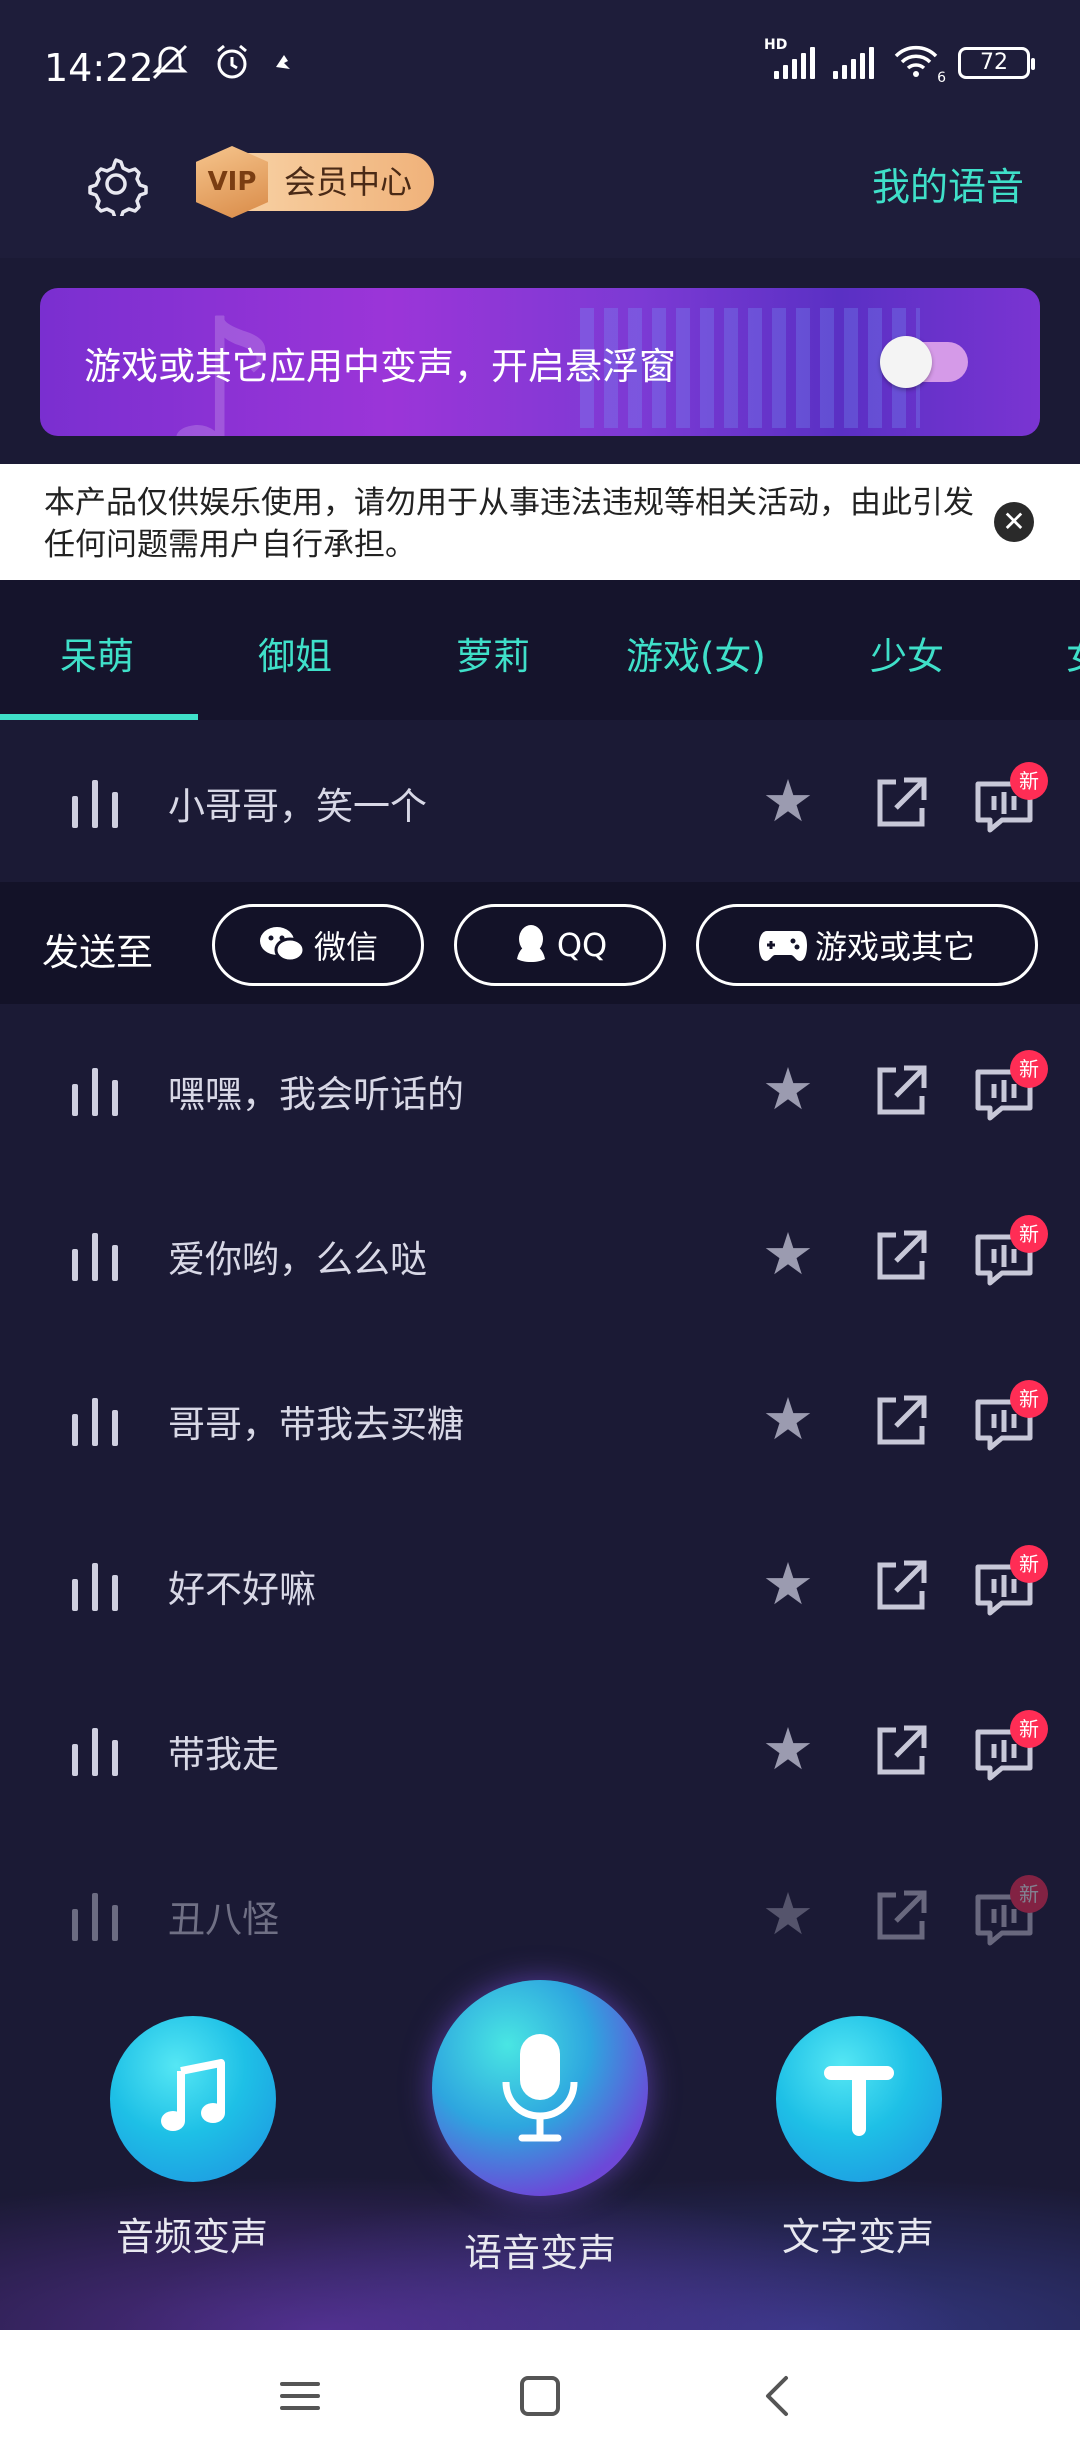 The image size is (1080, 2460). Describe the element at coordinates (316, 1094) in the screenshot. I see `voice-label: 嘿嘿，我会听话的` at that location.